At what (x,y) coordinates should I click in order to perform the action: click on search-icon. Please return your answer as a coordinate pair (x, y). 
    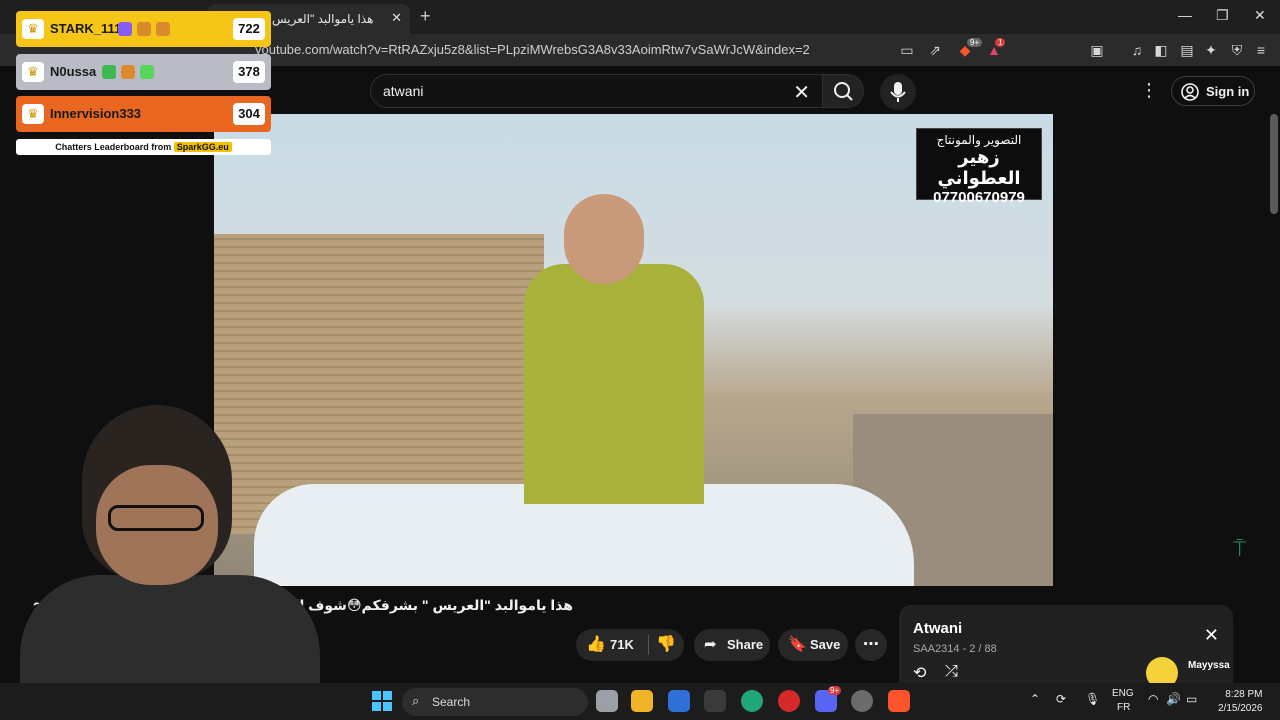
    Looking at the image, I should click on (843, 91).